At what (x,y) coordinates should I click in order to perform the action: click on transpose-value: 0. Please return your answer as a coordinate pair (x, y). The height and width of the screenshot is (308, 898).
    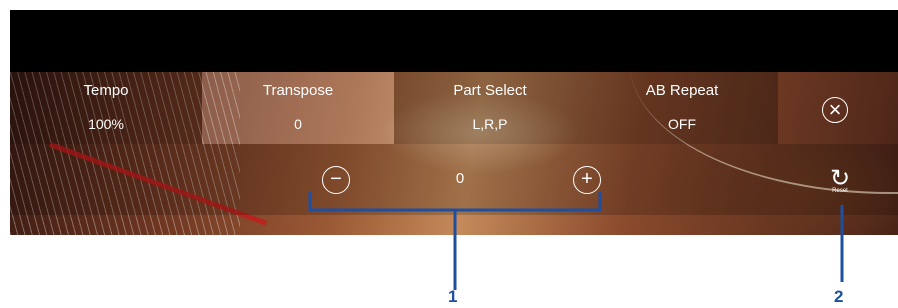
    Looking at the image, I should click on (460, 178).